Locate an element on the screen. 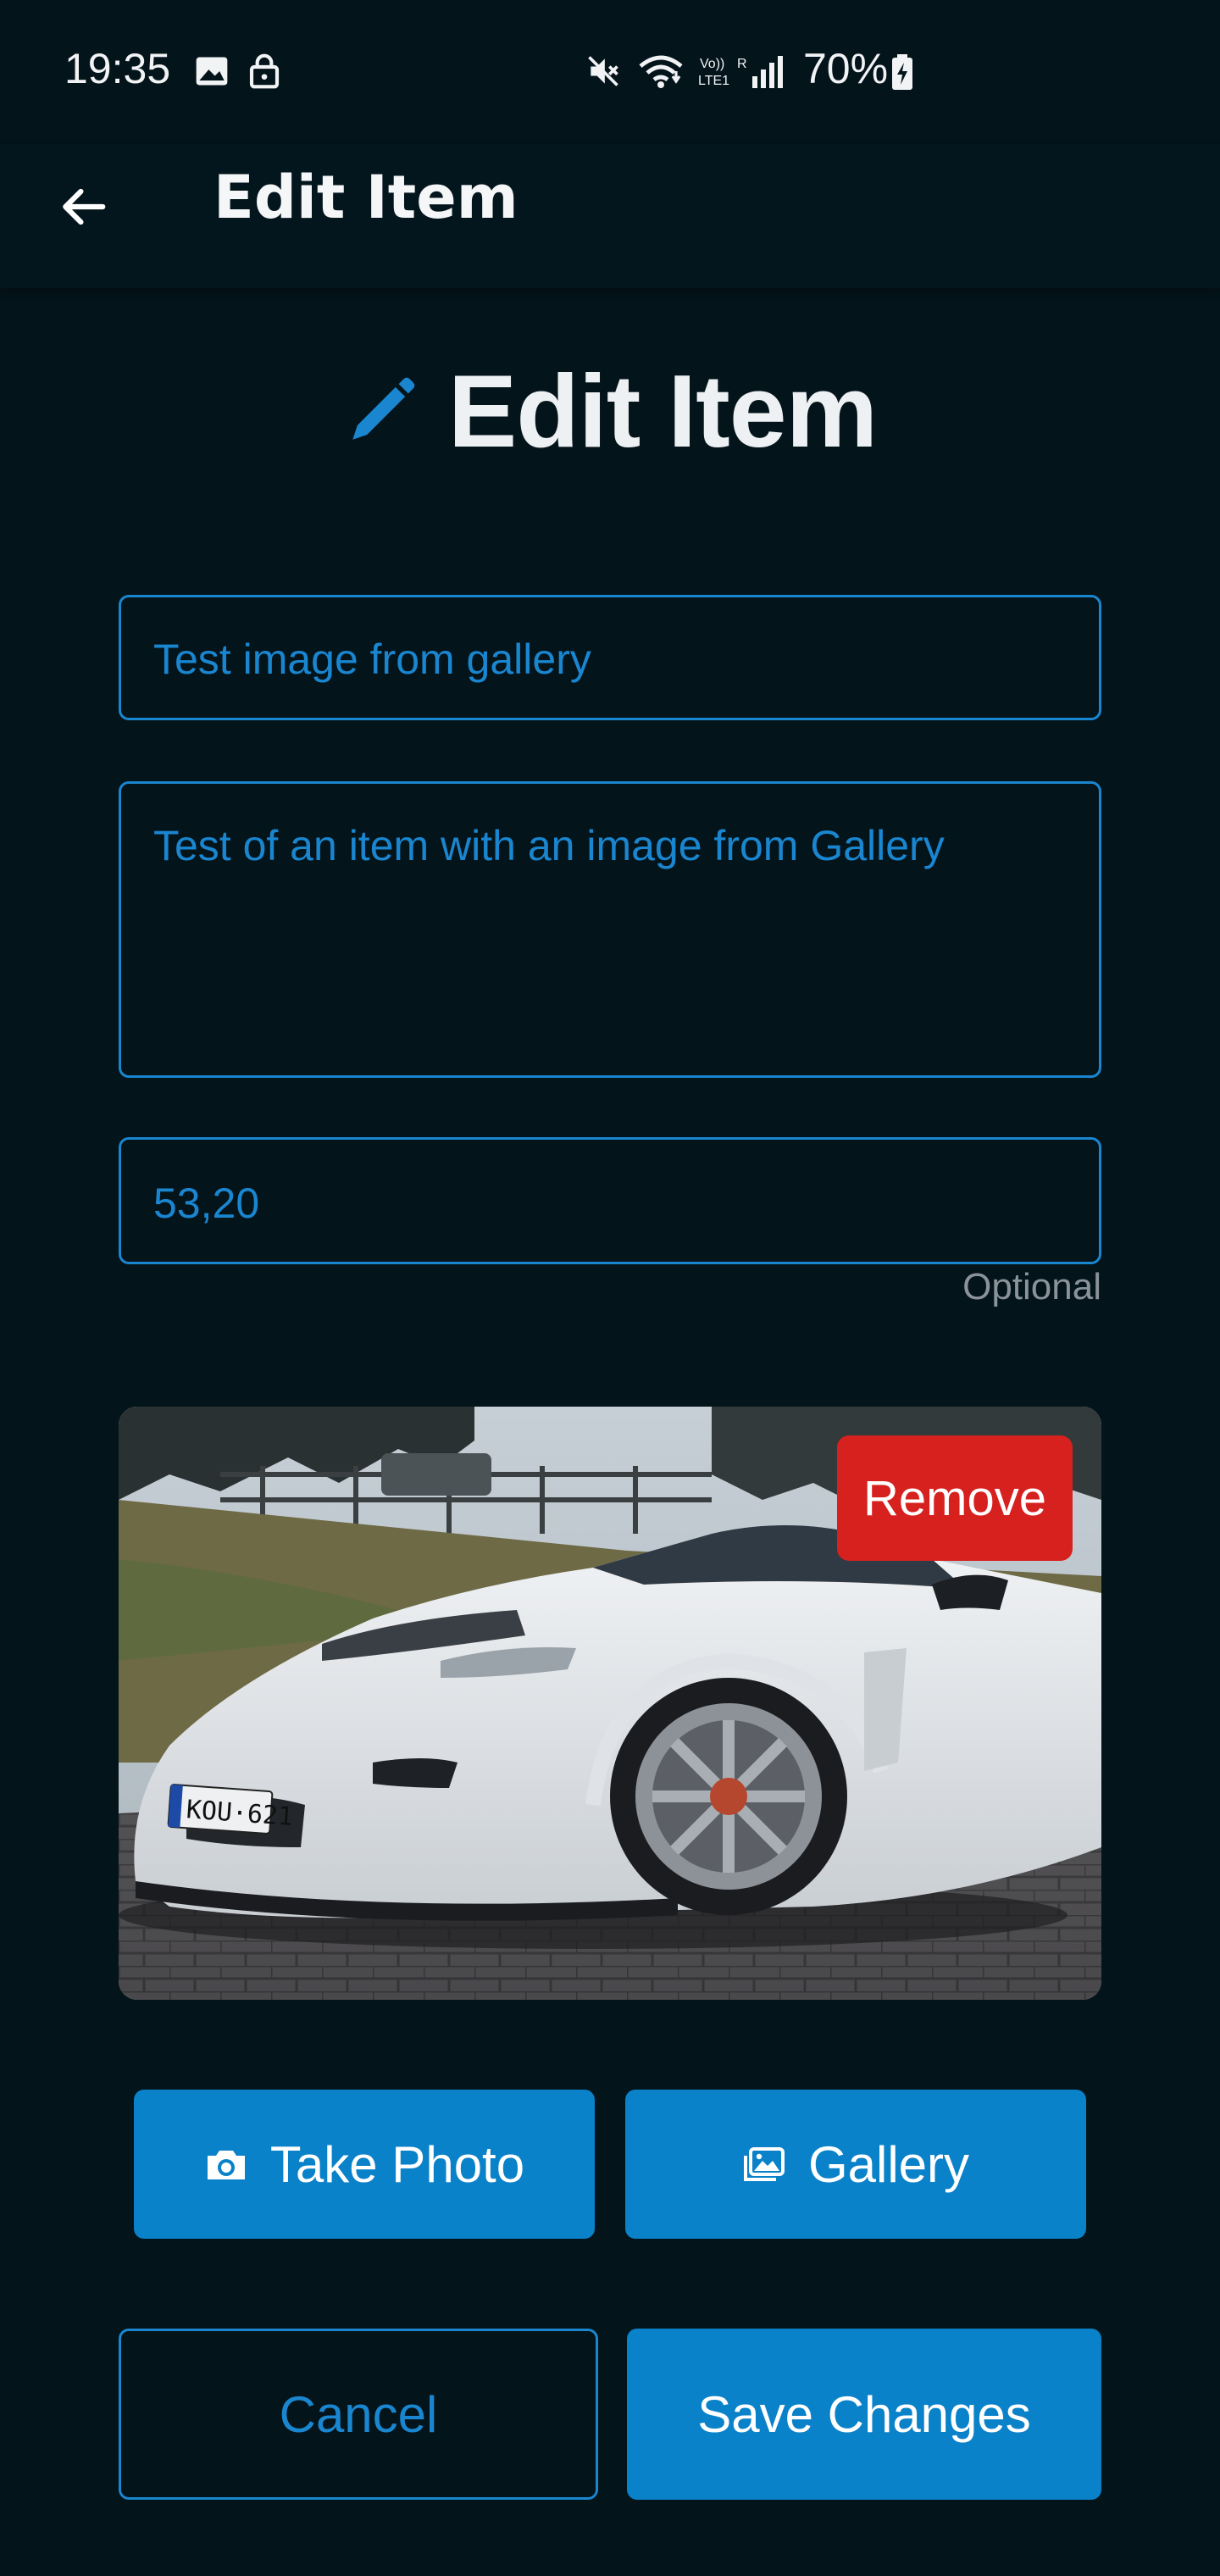 Image resolution: width=1220 pixels, height=2576 pixels. pencil-icon is located at coordinates (383, 408).